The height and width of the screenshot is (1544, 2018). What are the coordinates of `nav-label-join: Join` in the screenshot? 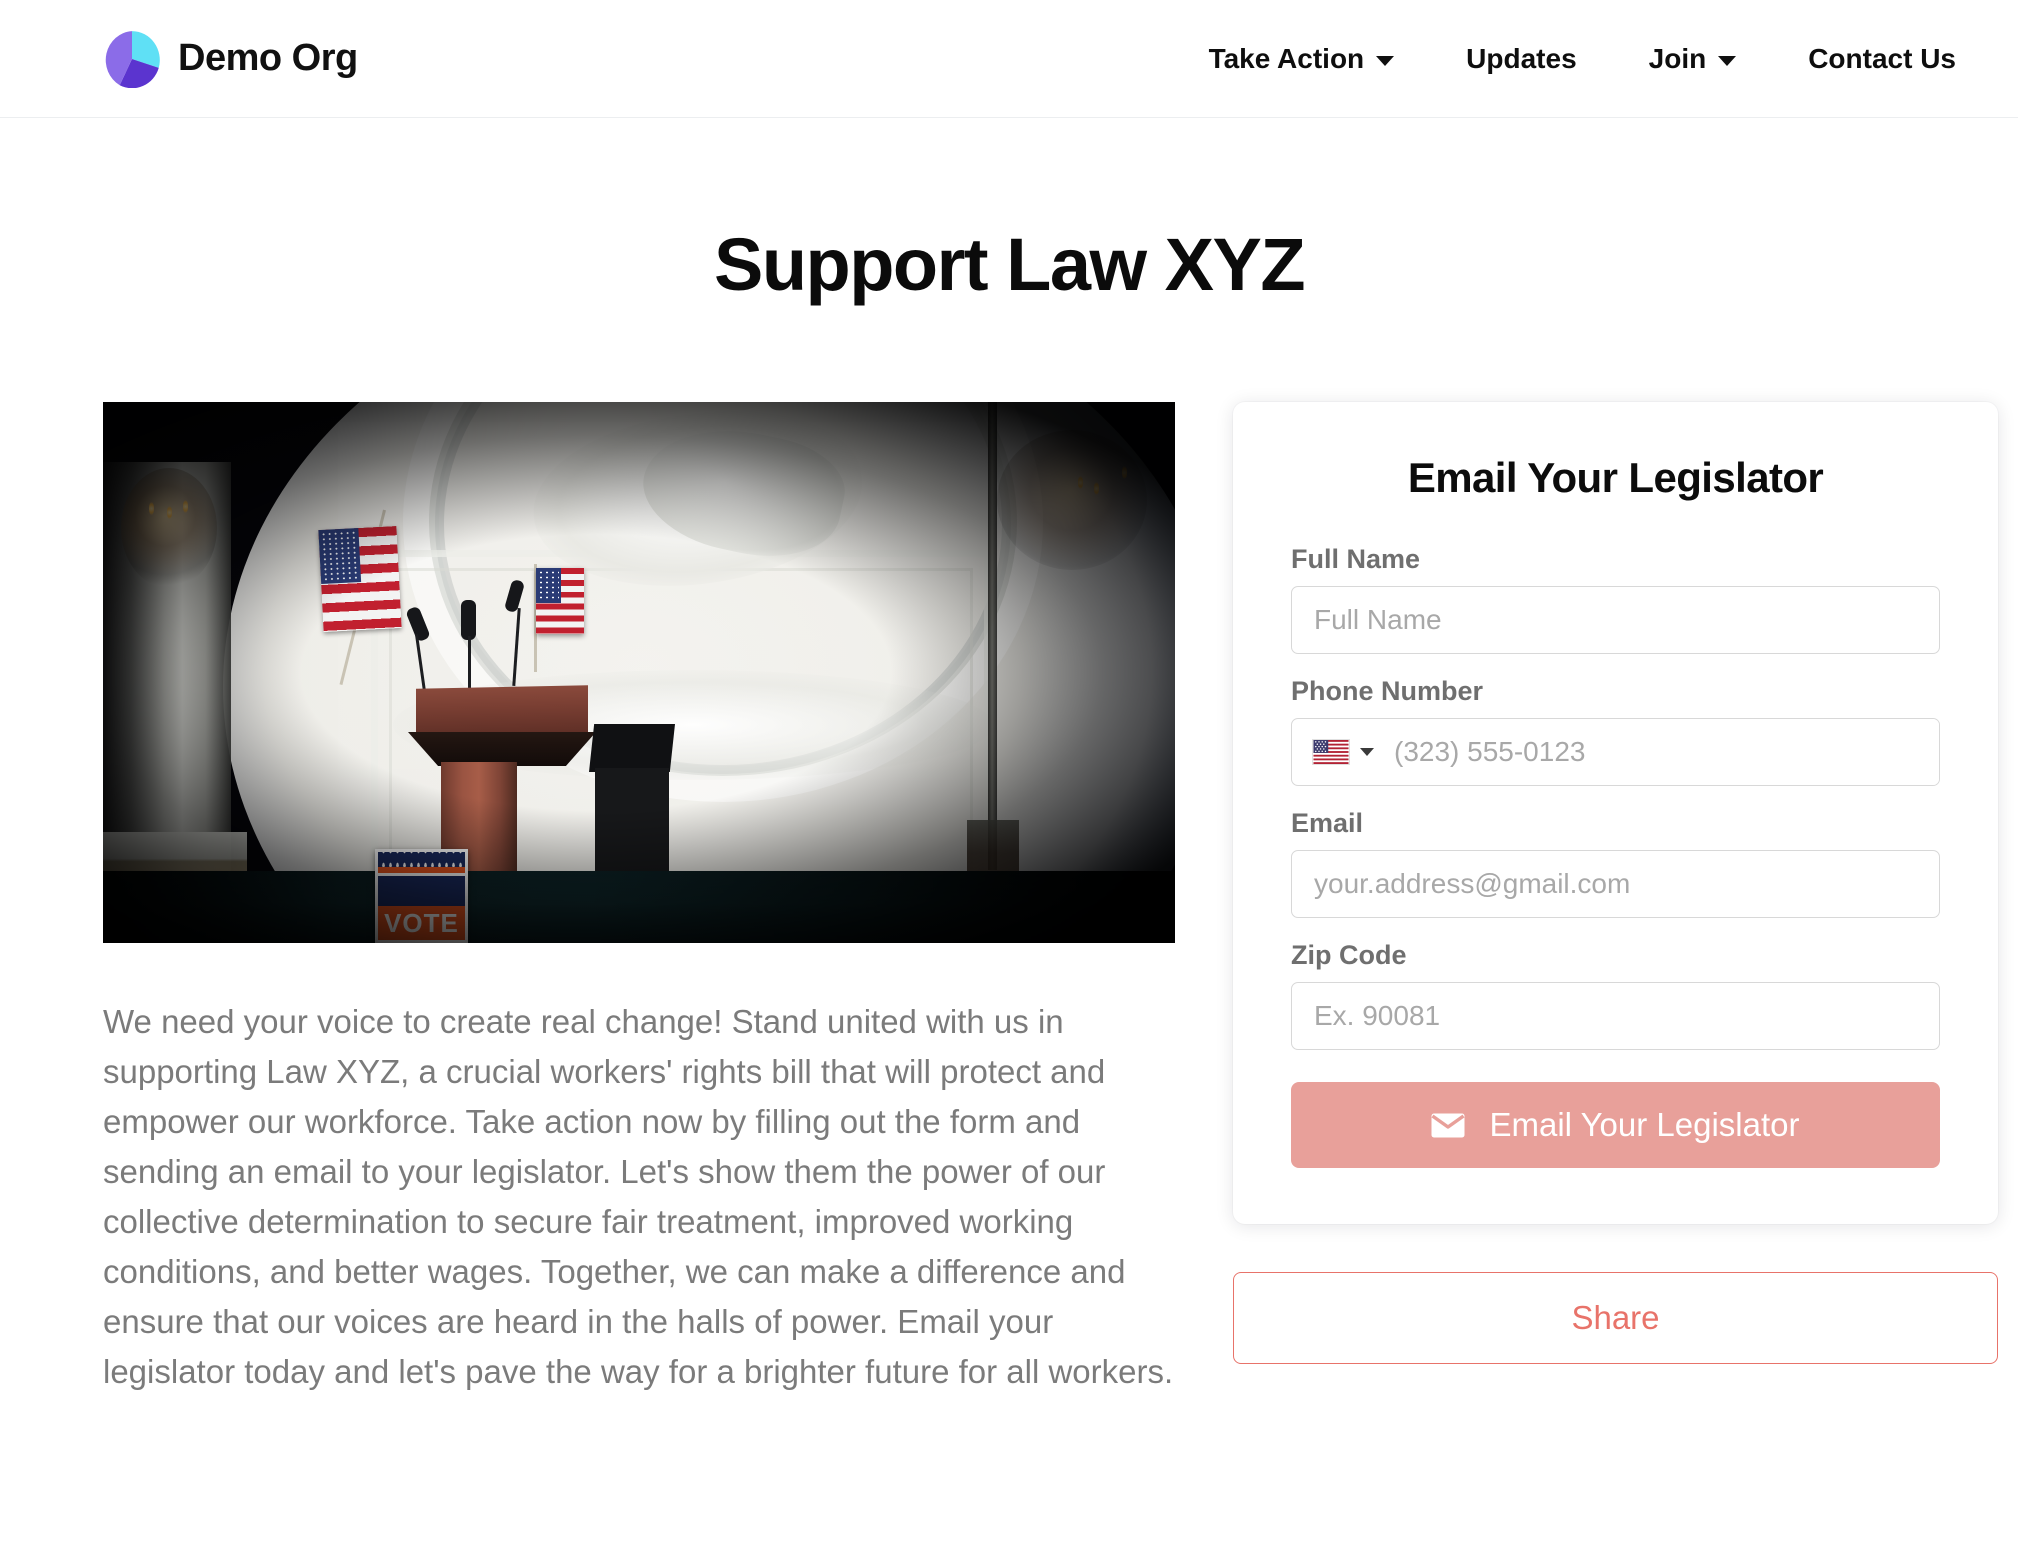 It's located at (1677, 58).